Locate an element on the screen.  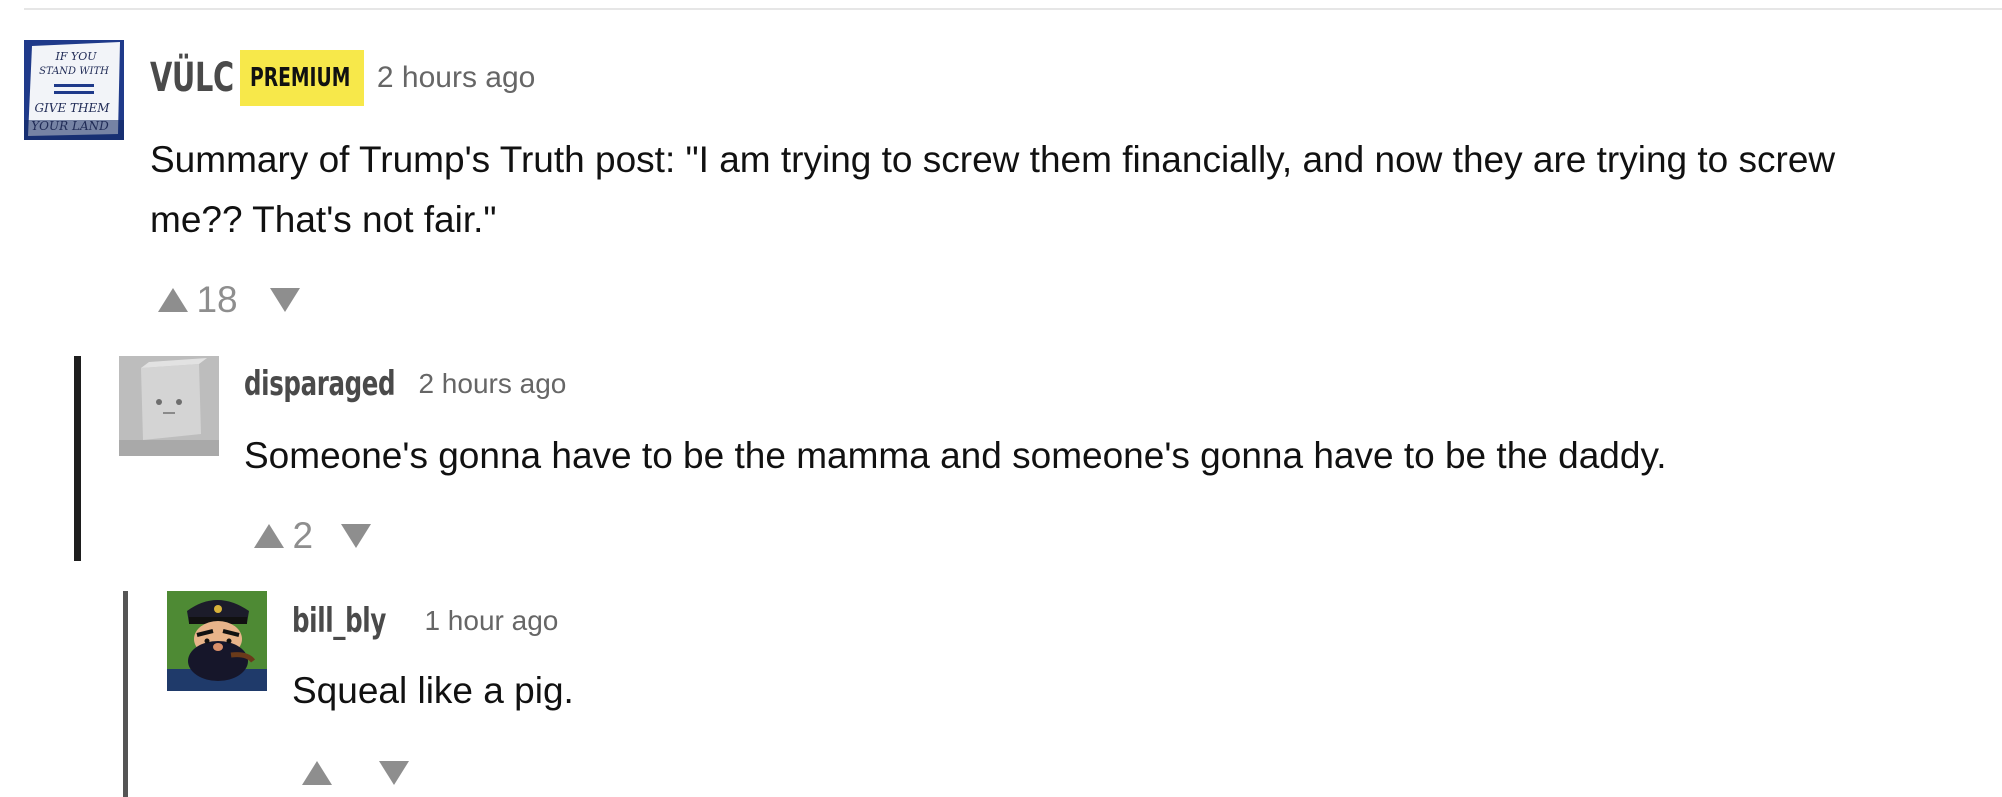
vote-controls: 2 is located at coordinates (313, 536).